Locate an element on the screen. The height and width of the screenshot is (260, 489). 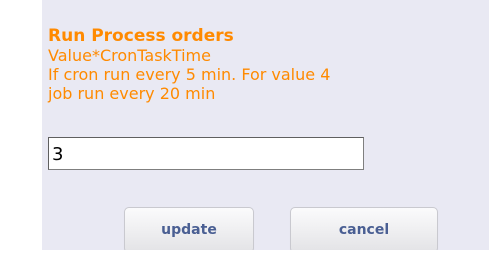
setting-formula: Value*CronTaskTime is located at coordinates (129, 55).